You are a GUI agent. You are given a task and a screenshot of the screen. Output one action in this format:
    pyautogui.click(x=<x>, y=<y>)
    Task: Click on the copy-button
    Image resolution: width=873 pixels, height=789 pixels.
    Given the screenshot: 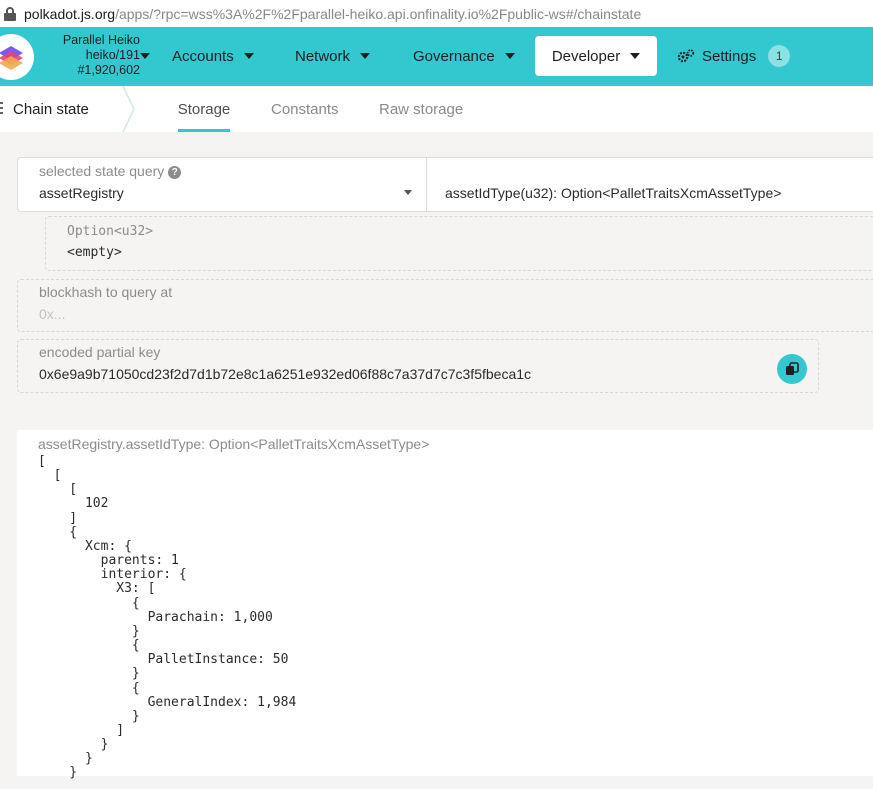 What is the action you would take?
    pyautogui.click(x=792, y=369)
    